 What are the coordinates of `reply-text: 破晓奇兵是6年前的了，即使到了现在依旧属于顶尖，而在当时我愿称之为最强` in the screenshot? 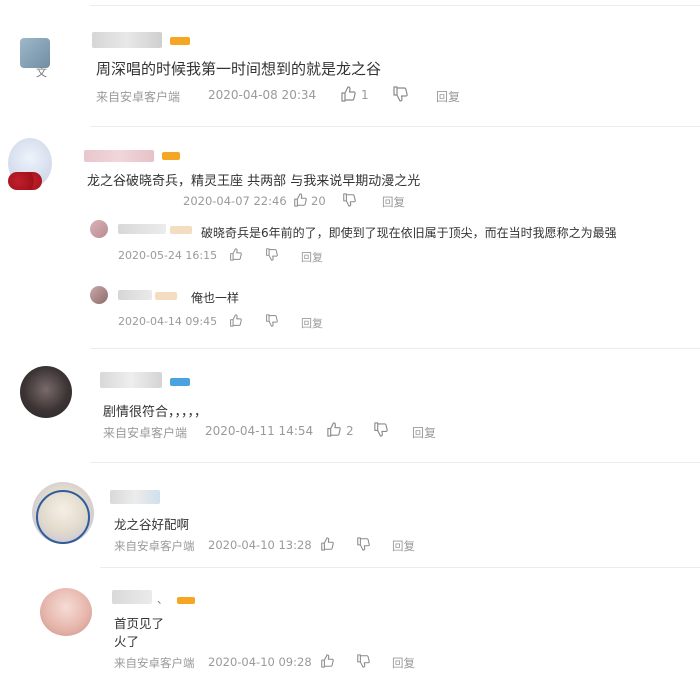 It's located at (409, 233).